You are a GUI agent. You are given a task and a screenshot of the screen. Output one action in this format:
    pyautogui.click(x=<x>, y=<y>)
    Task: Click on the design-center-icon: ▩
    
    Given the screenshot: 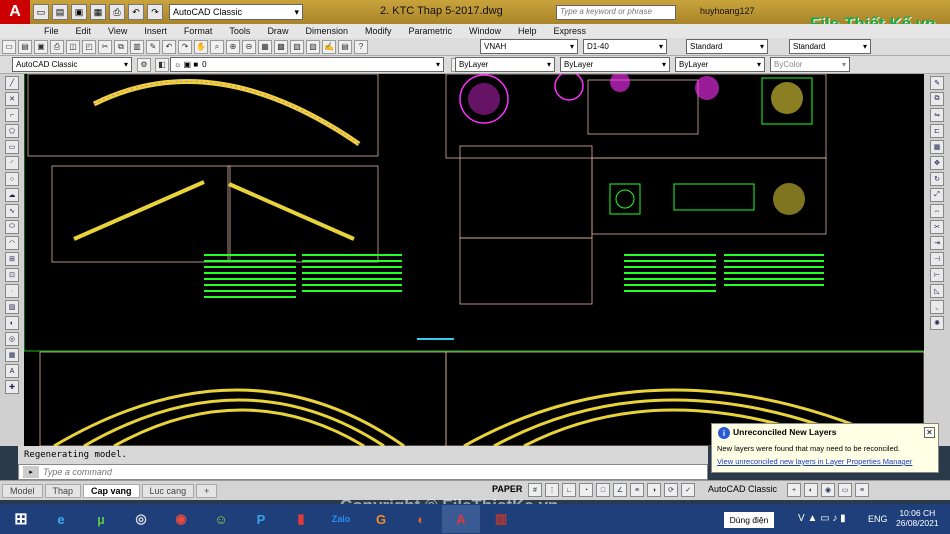 What is the action you would take?
    pyautogui.click(x=281, y=46)
    